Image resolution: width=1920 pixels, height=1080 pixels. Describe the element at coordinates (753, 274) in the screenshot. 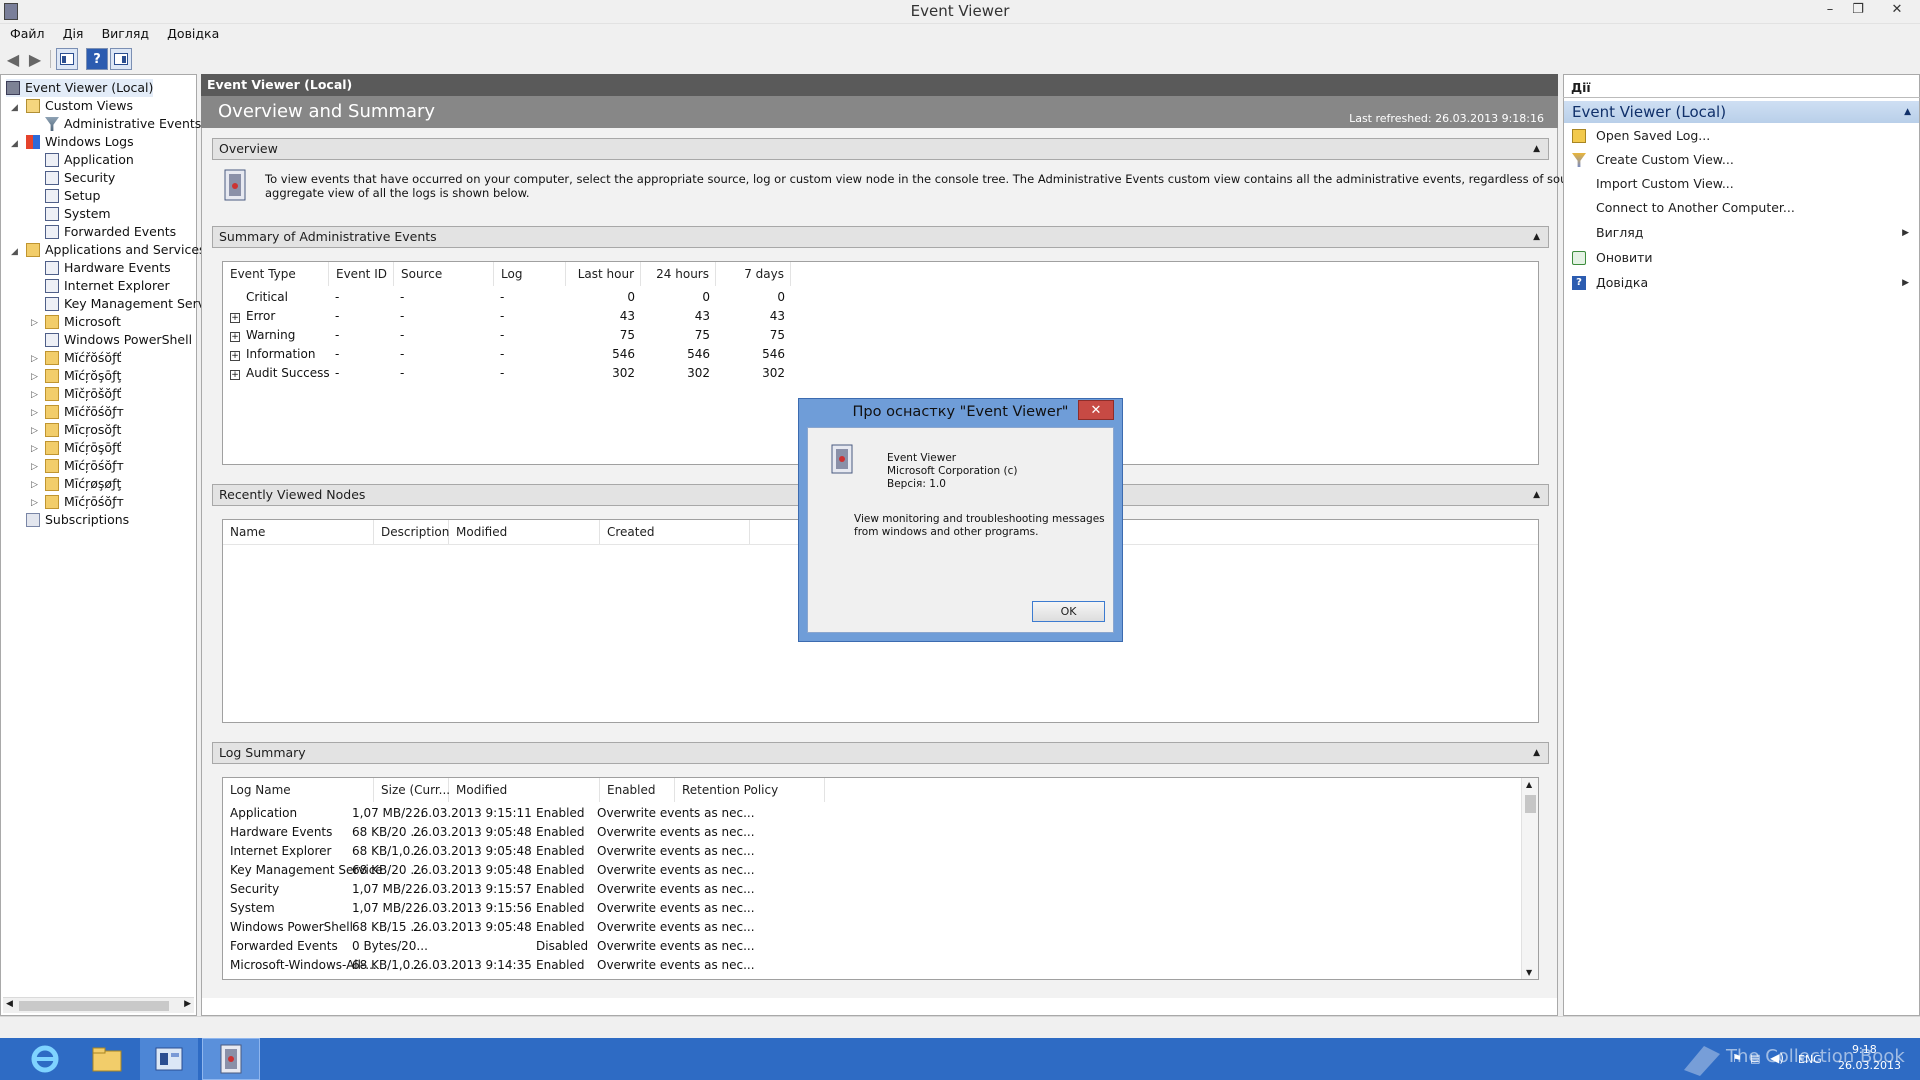

I see `column-header-7-days: 7 days` at that location.